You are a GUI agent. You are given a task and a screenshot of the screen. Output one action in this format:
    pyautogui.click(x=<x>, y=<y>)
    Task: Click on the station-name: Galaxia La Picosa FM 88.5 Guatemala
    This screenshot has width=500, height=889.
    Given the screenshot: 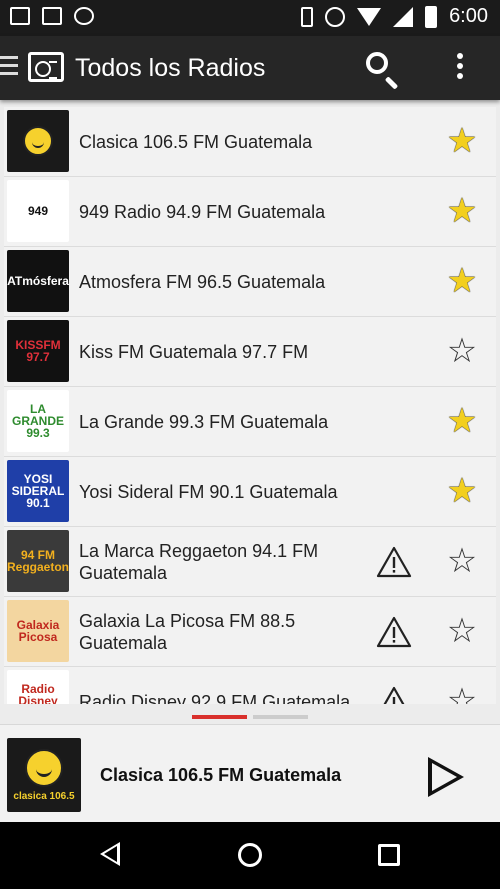 What is the action you would take?
    pyautogui.click(x=187, y=631)
    